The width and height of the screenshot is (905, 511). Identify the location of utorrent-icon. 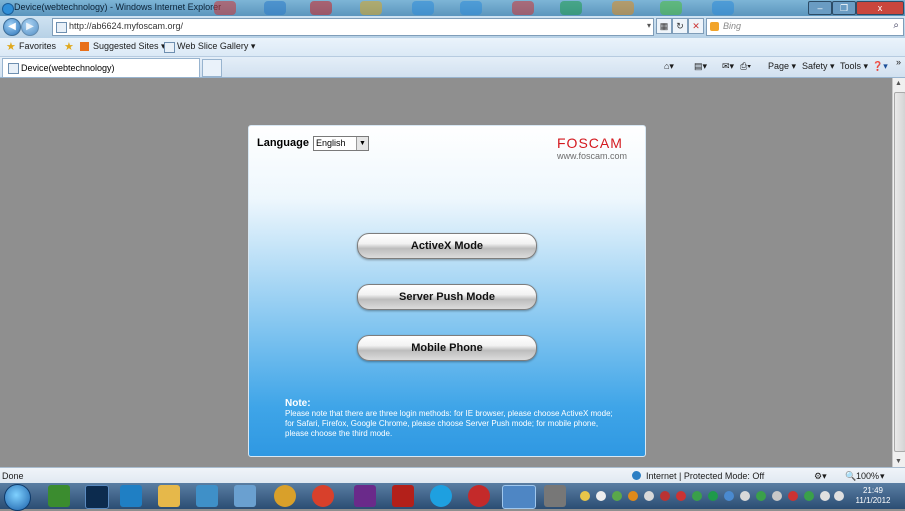
(59, 496).